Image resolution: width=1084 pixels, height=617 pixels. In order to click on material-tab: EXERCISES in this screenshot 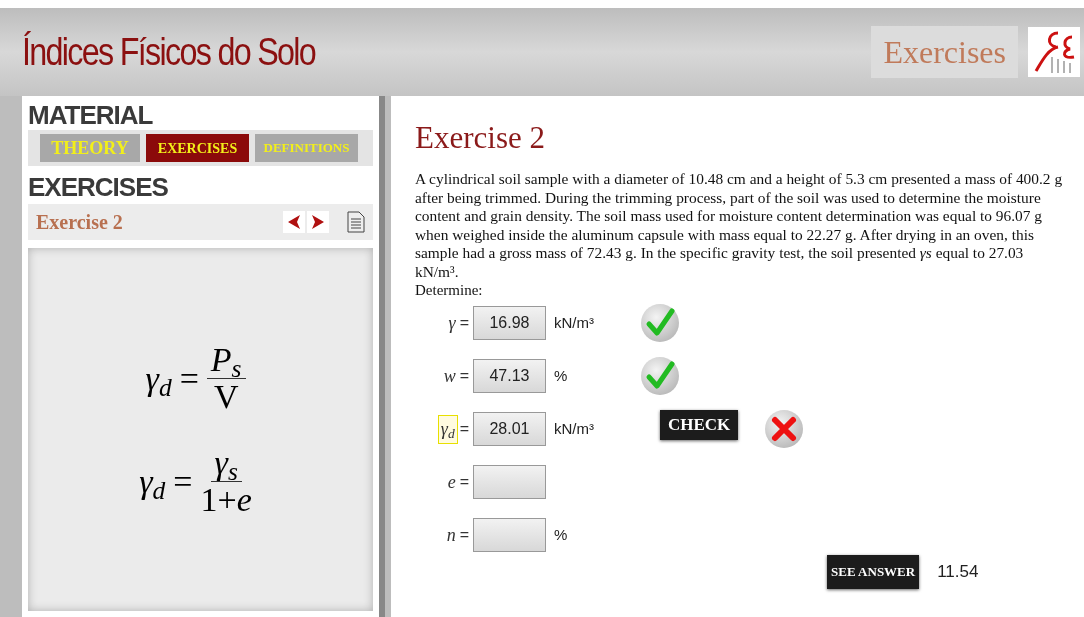, I will do `click(197, 148)`.